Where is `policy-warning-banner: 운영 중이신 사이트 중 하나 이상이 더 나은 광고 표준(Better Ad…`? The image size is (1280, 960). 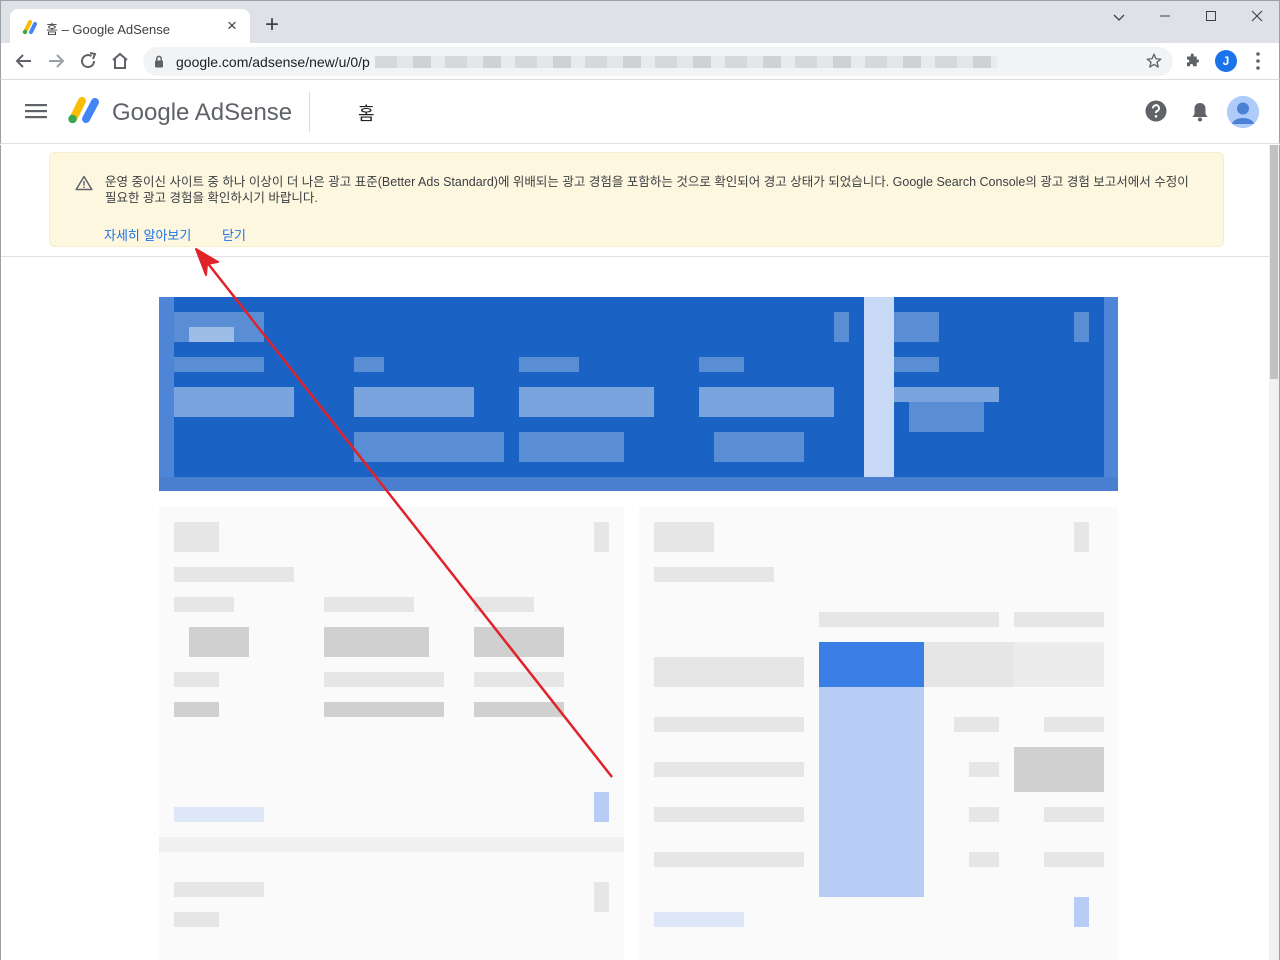 policy-warning-banner: 운영 중이신 사이트 중 하나 이상이 더 나은 광고 표준(Better Ad… is located at coordinates (636, 199).